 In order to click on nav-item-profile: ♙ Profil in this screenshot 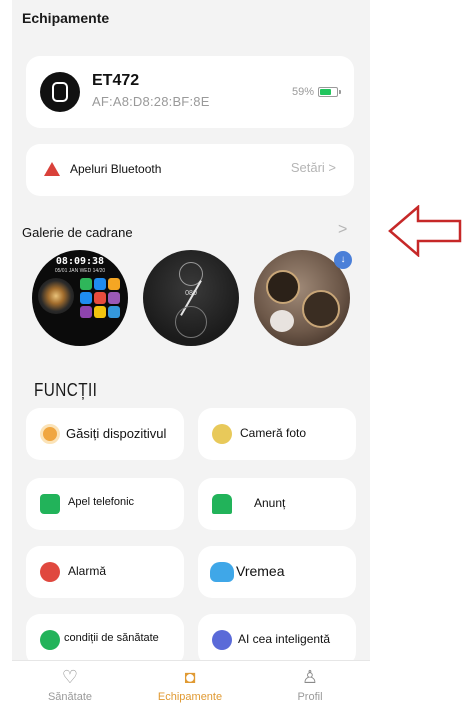, I will do `click(310, 685)`.